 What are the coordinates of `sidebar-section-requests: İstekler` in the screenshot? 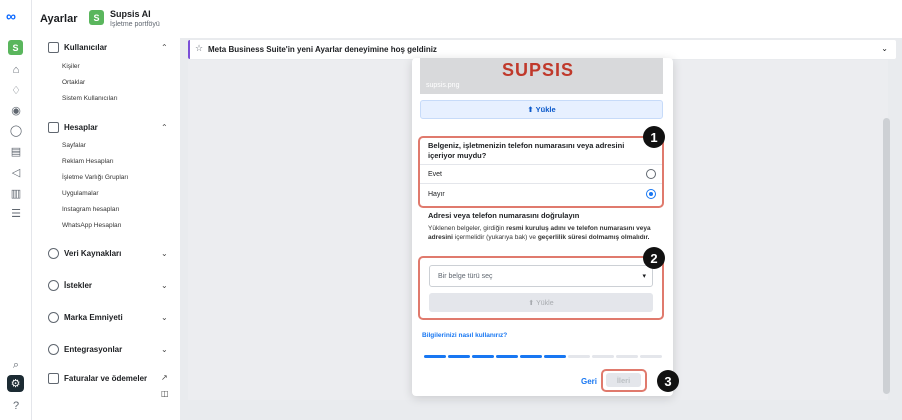 It's located at (70, 285).